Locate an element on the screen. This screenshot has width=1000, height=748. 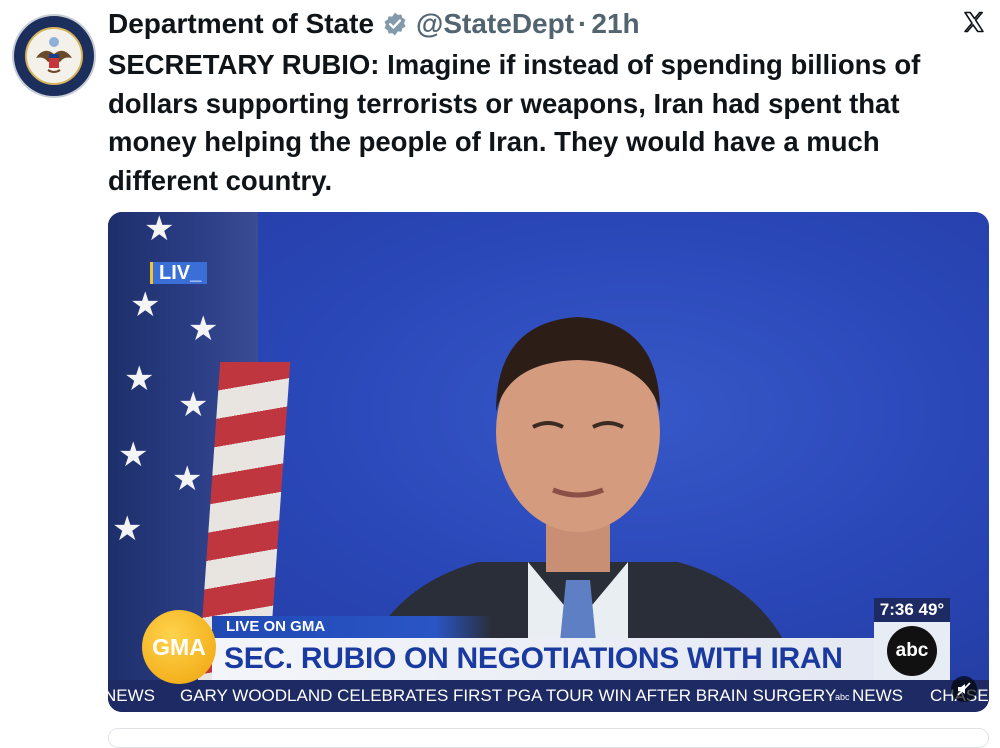
network-logo-box: abc is located at coordinates (912, 651).